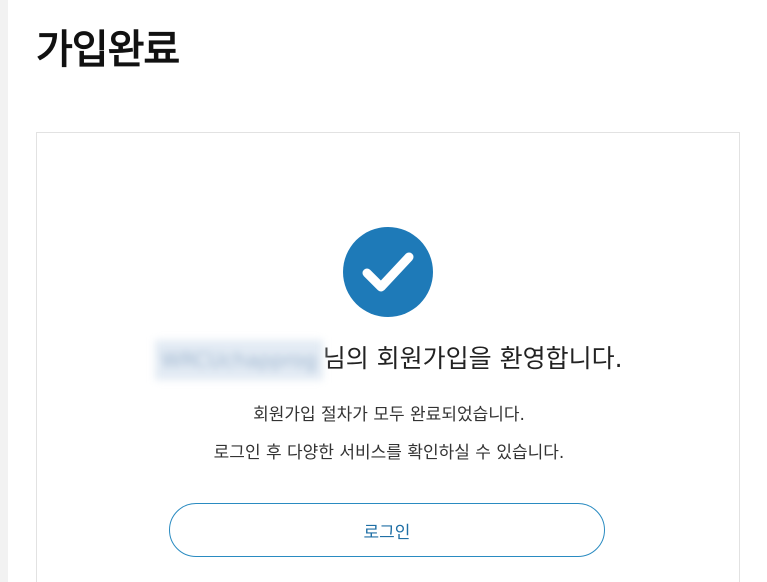 The image size is (767, 582). I want to click on welcome-message: WRCUchapprog 님의 회원가입을 환영합니다., so click(389, 359).